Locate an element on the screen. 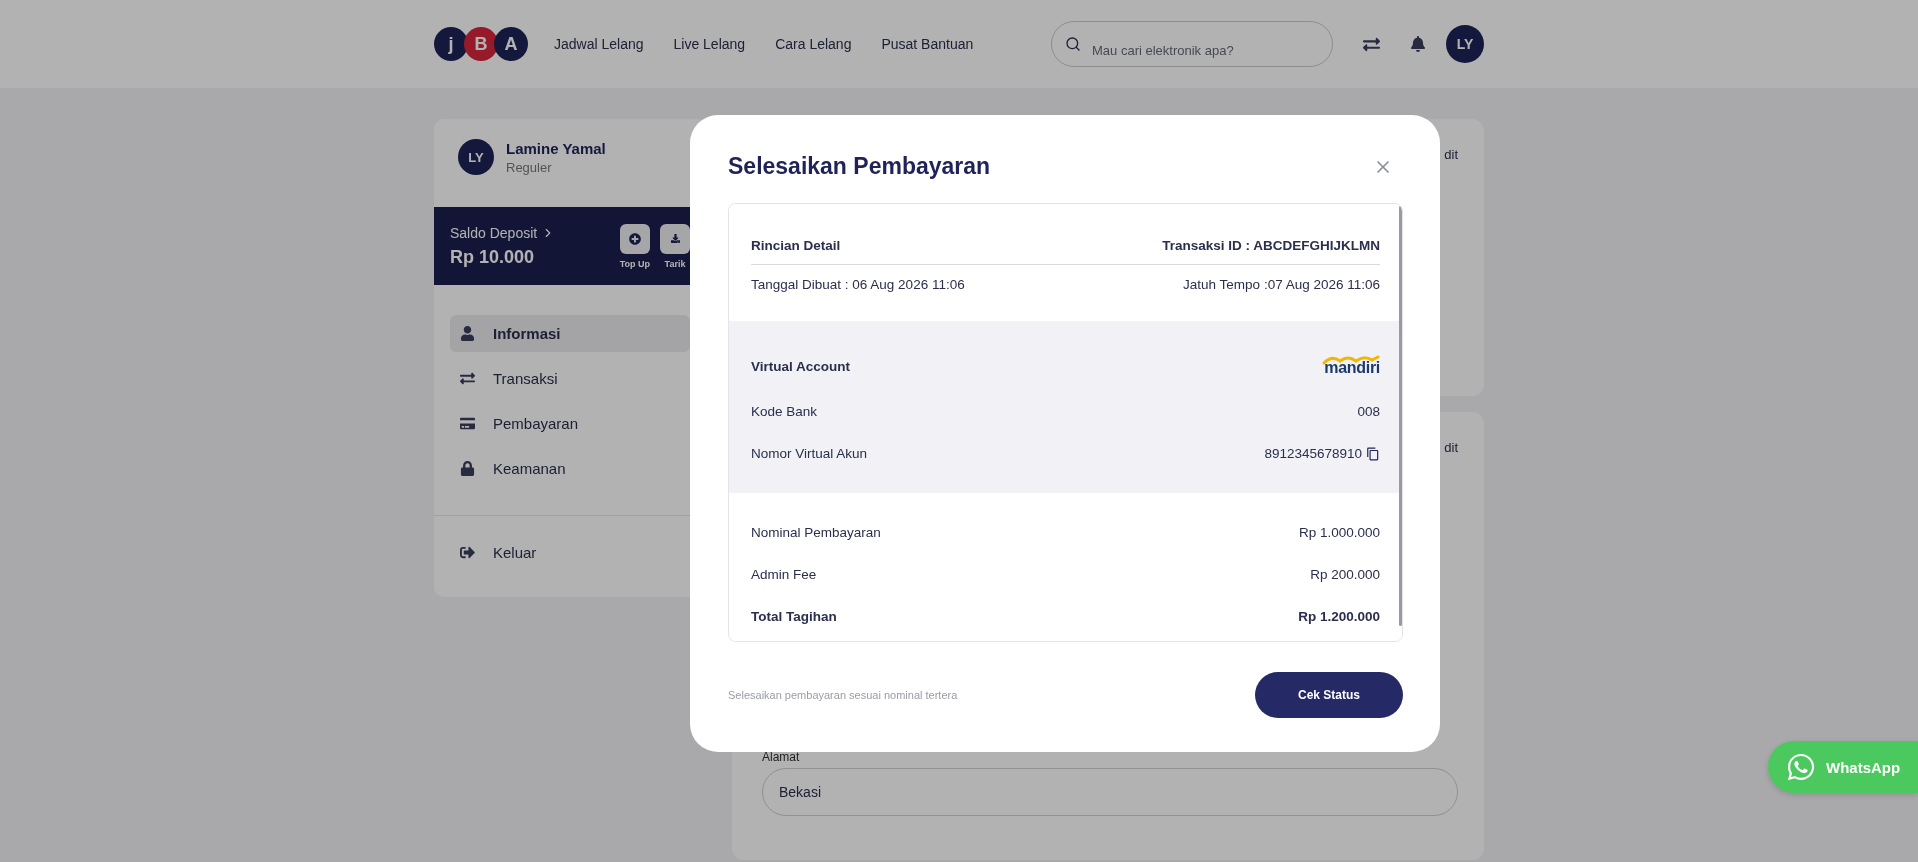 This screenshot has height=862, width=1918. exit-icon is located at coordinates (467, 552).